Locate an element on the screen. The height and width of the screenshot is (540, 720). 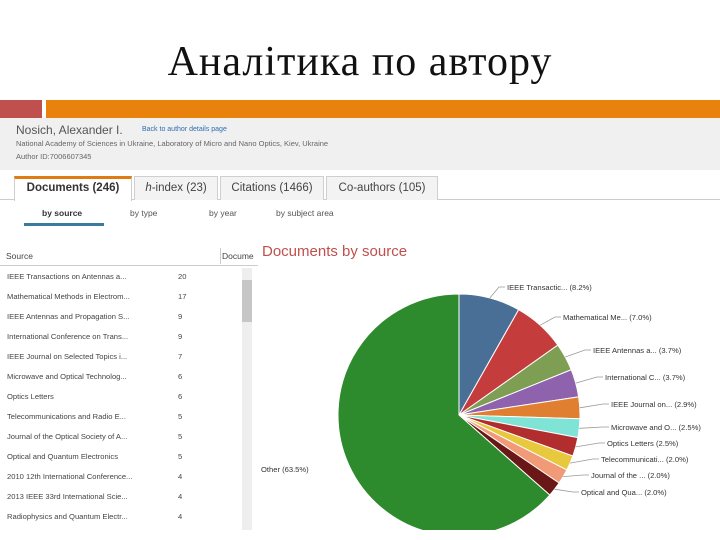
pie-slice-label: IEEE Antennas a... (3.7%) is located at coordinates (637, 350).